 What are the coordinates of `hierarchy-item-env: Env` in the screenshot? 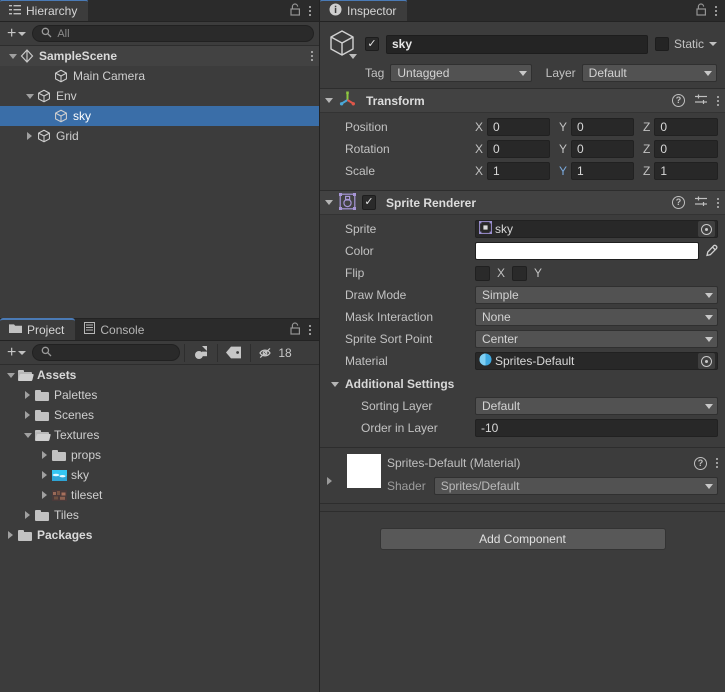 It's located at (159, 96).